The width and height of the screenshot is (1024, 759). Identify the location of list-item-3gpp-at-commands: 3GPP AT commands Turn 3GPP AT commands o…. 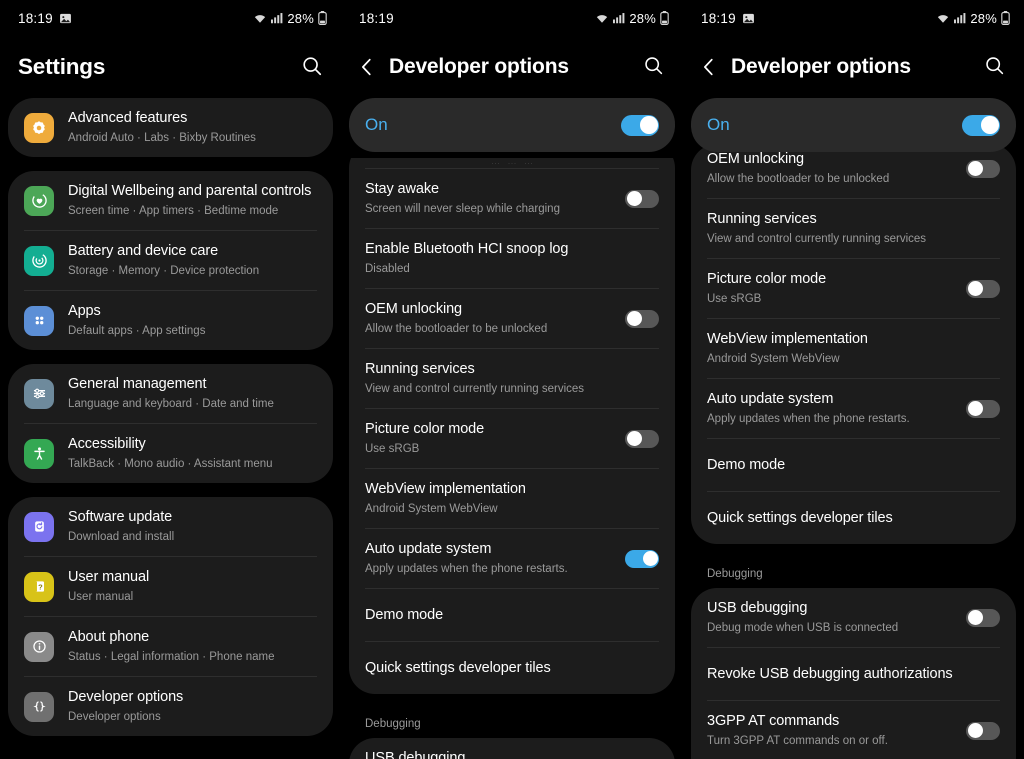
(853, 730).